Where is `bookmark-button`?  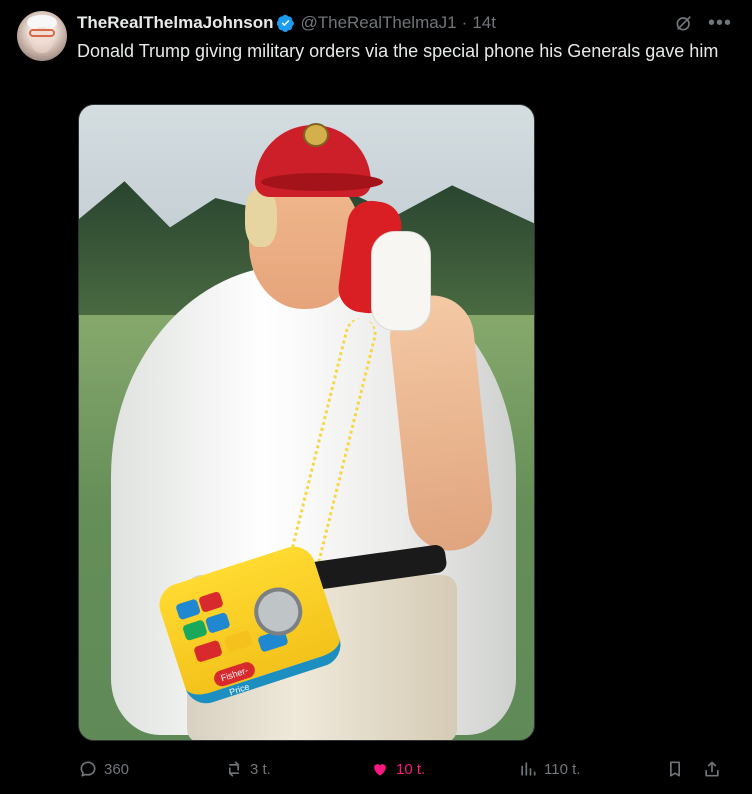 bookmark-button is located at coordinates (675, 769).